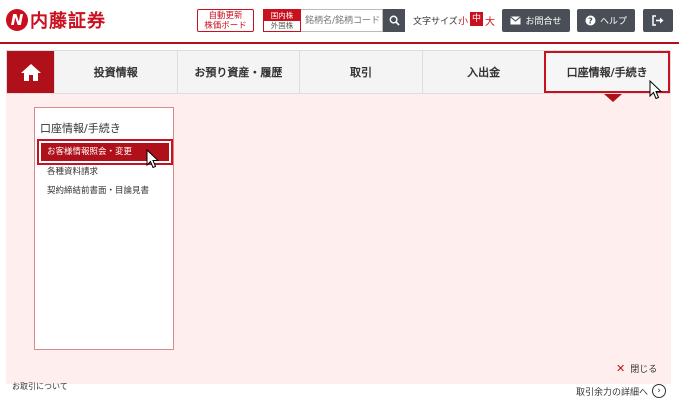  I want to click on stock-market-toggle: 国内株 外国株, so click(282, 20).